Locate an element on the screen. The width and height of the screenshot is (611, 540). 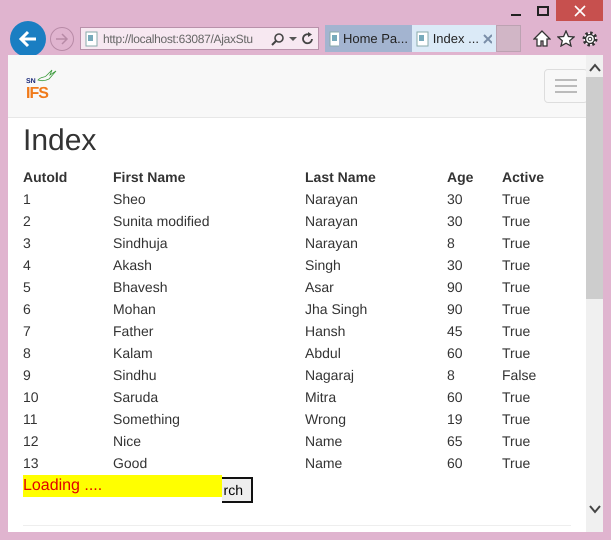
table-cell-text: Abdul is located at coordinates (323, 353).